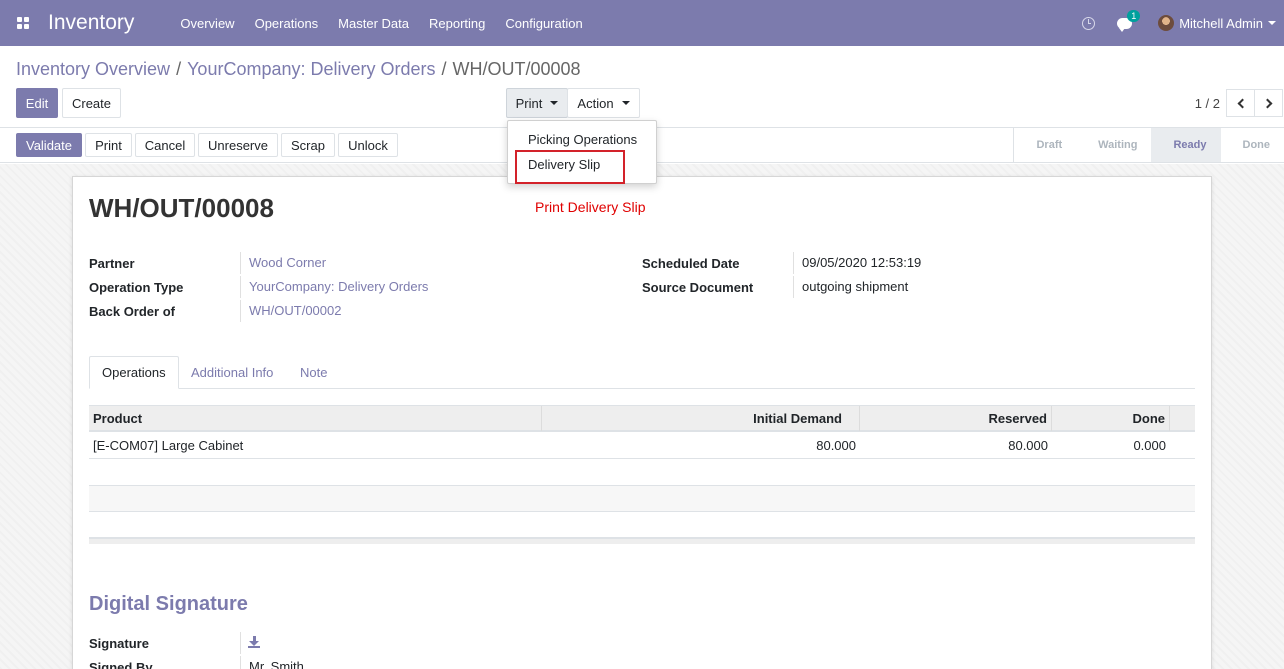  I want to click on unlock-button: Unlock, so click(368, 145).